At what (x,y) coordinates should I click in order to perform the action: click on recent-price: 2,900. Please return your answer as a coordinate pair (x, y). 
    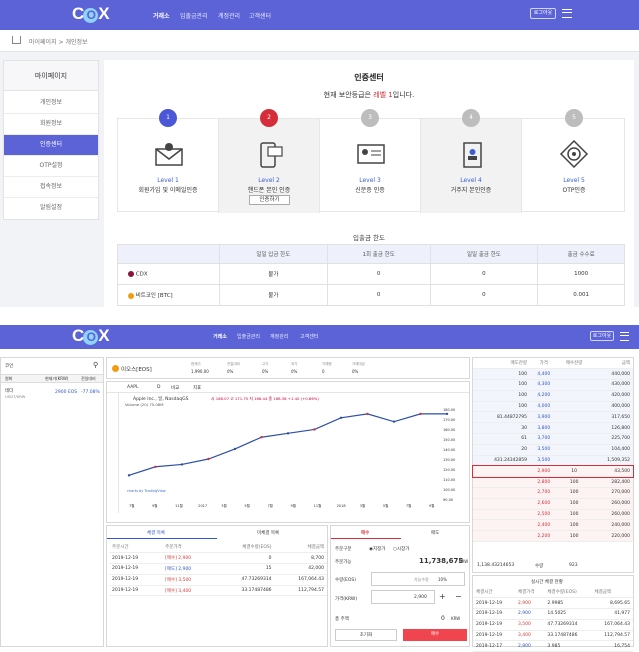
    Looking at the image, I should click on (529, 614).